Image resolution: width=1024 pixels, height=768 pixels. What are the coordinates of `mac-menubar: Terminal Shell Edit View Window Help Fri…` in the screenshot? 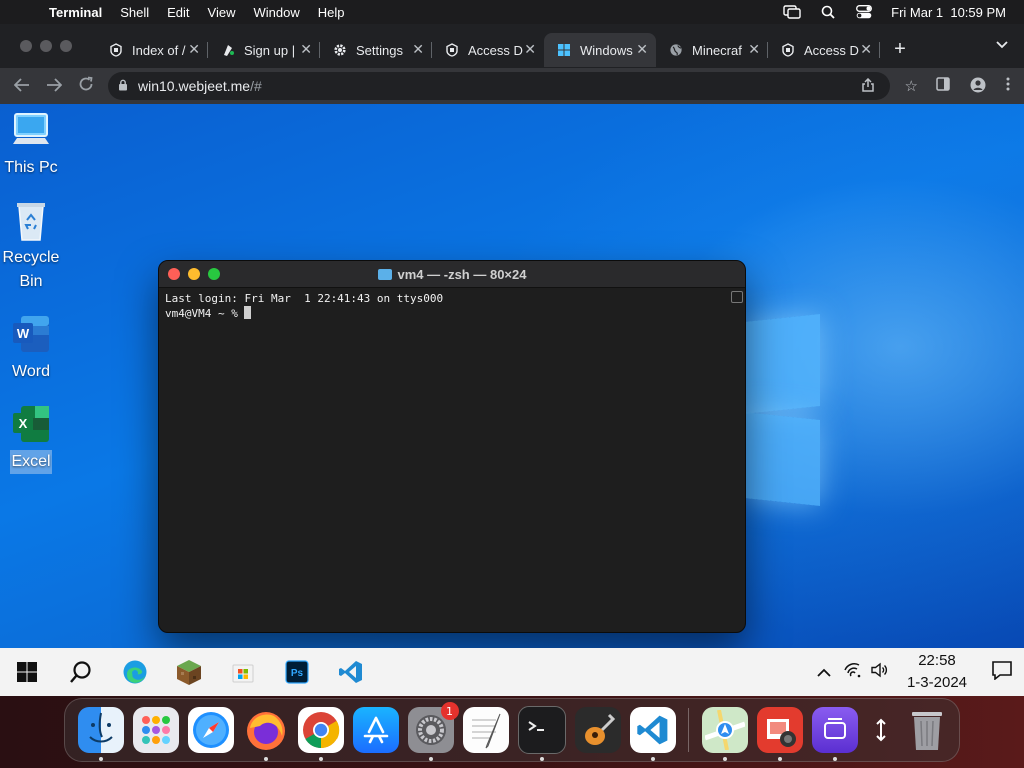 It's located at (512, 12).